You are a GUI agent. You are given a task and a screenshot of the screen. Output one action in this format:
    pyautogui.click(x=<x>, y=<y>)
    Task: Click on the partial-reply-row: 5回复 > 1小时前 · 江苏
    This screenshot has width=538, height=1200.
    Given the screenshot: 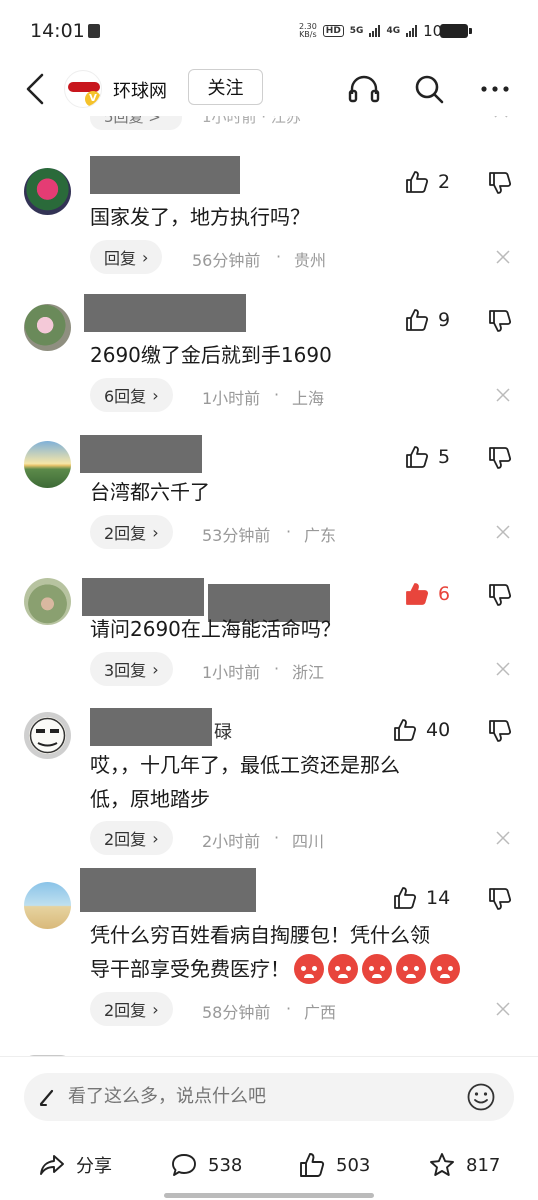 What is the action you would take?
    pyautogui.click(x=305, y=125)
    